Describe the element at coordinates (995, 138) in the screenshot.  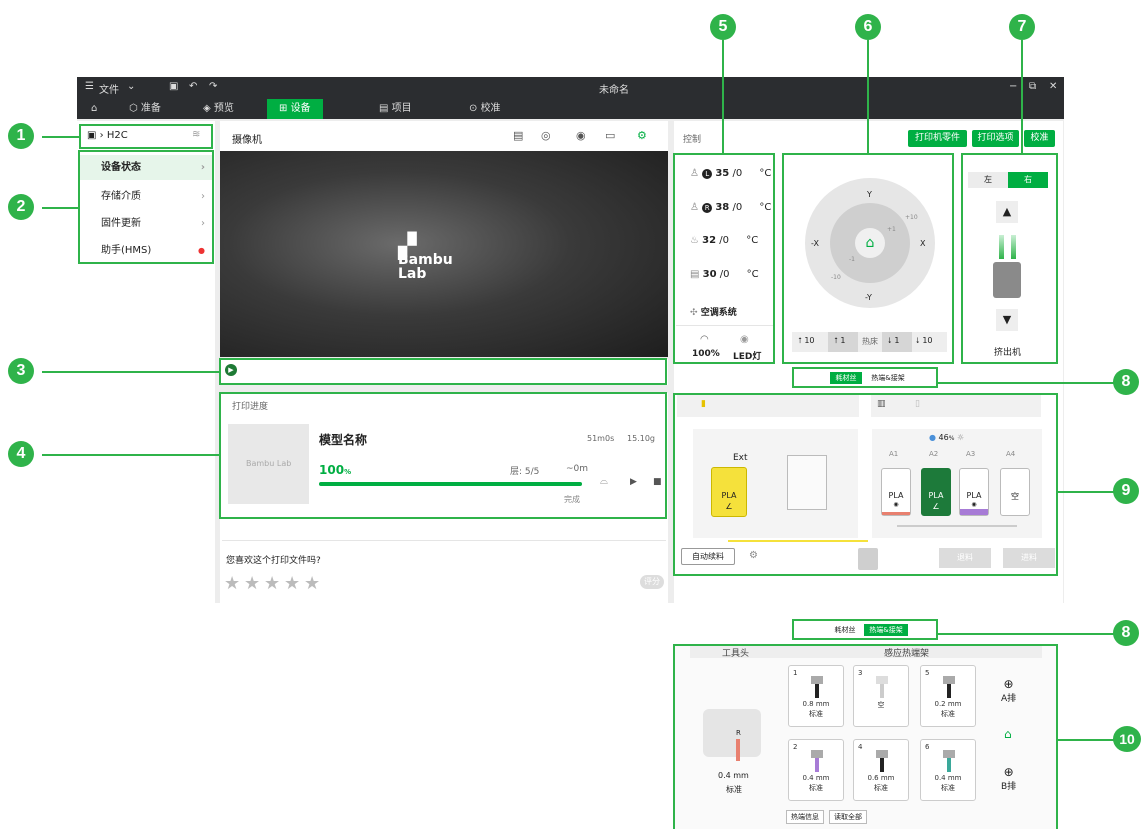
I see `print-options-button: 打印选项` at that location.